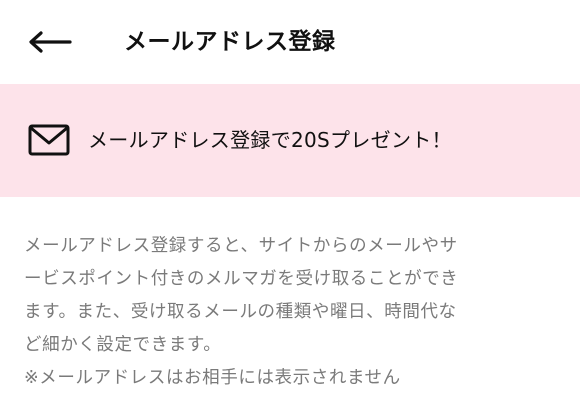 The image size is (580, 405). Describe the element at coordinates (241, 246) in the screenshot. I see `description-line: メールアドレス登録すると、サイトからのメールやサ` at that location.